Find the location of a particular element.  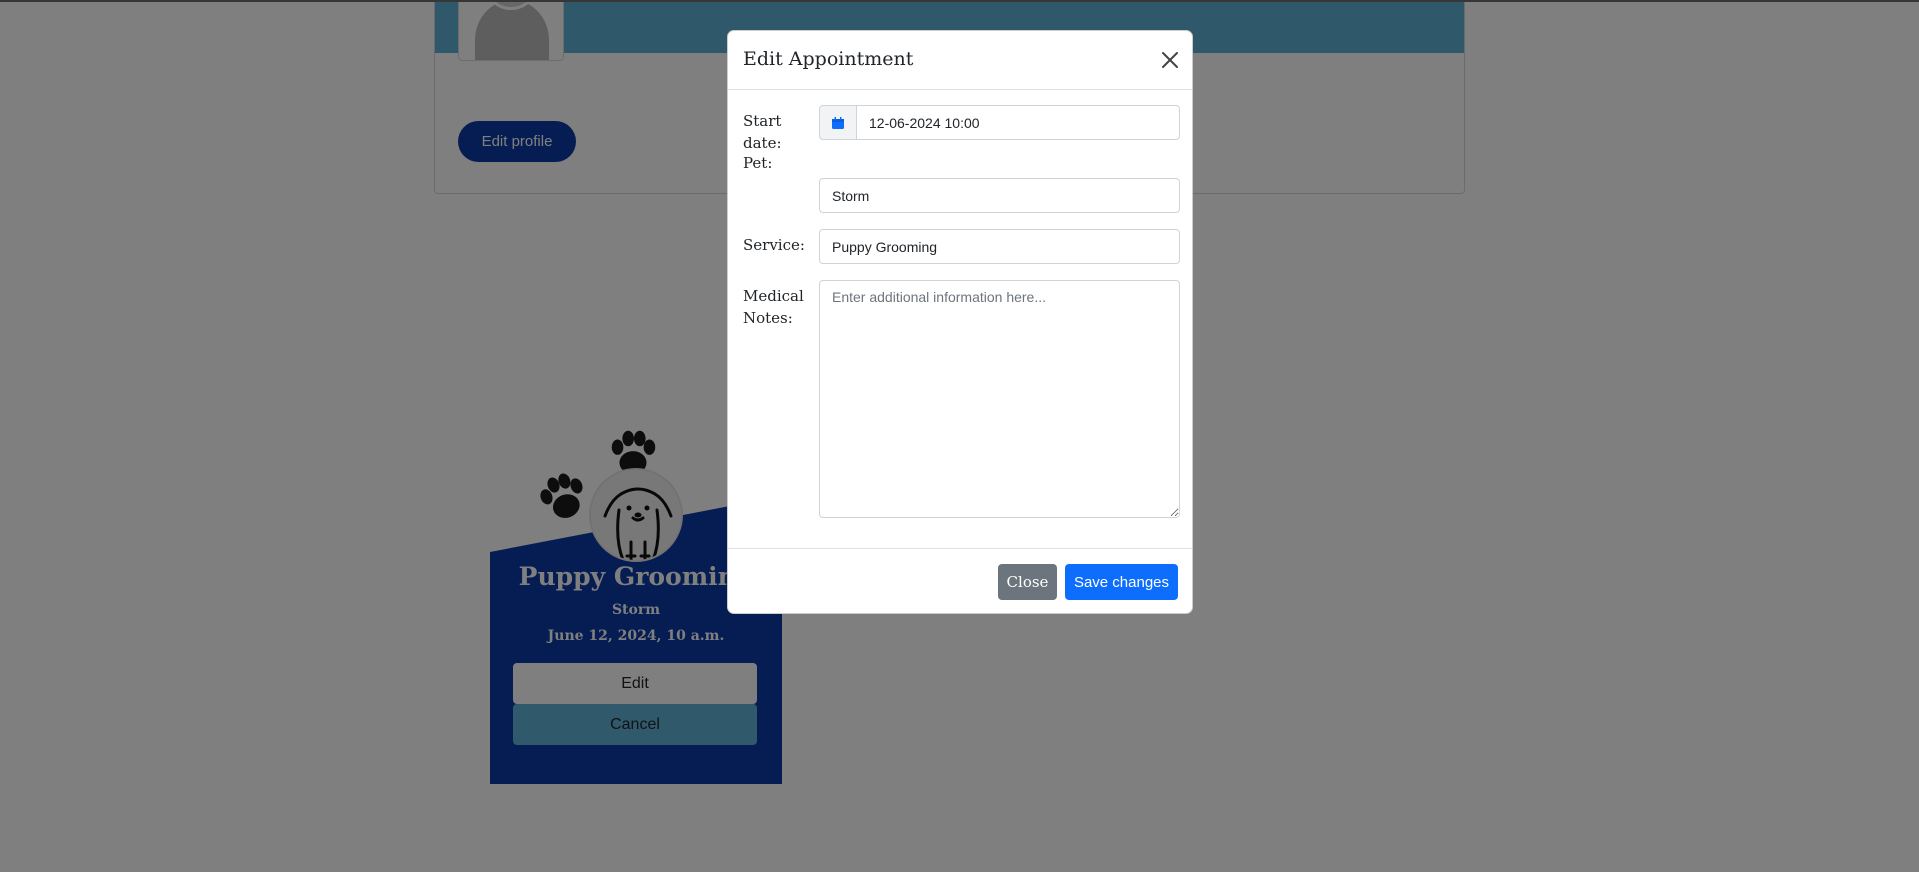

service-label: Service: is located at coordinates (774, 245).